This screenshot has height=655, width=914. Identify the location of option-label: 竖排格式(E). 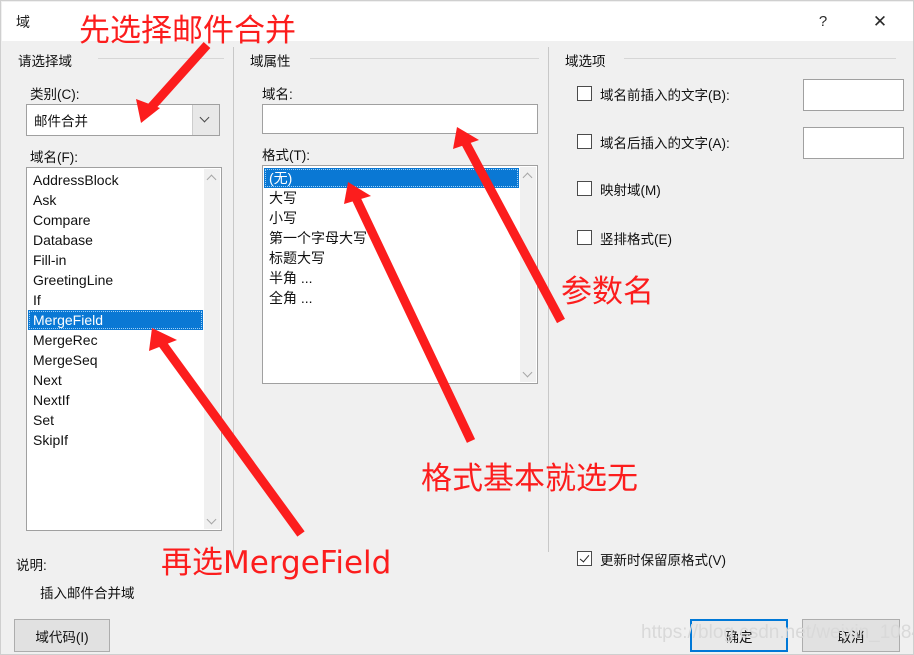
(636, 239).